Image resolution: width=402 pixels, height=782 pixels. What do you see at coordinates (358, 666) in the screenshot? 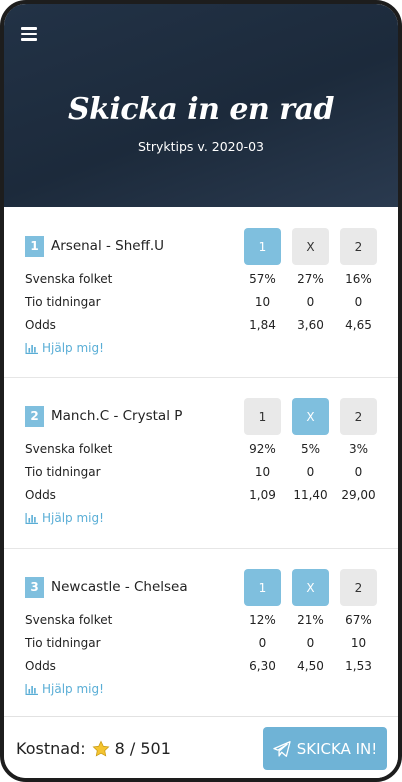
I see `odds-2: 1,53` at bounding box center [358, 666].